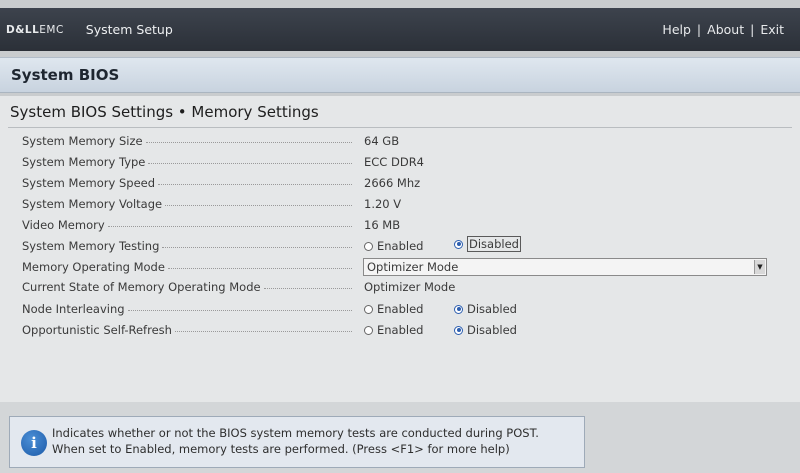 Image resolution: width=800 pixels, height=473 pixels. Describe the element at coordinates (410, 287) in the screenshot. I see `current-mode-value: Optimizer Mode` at that location.